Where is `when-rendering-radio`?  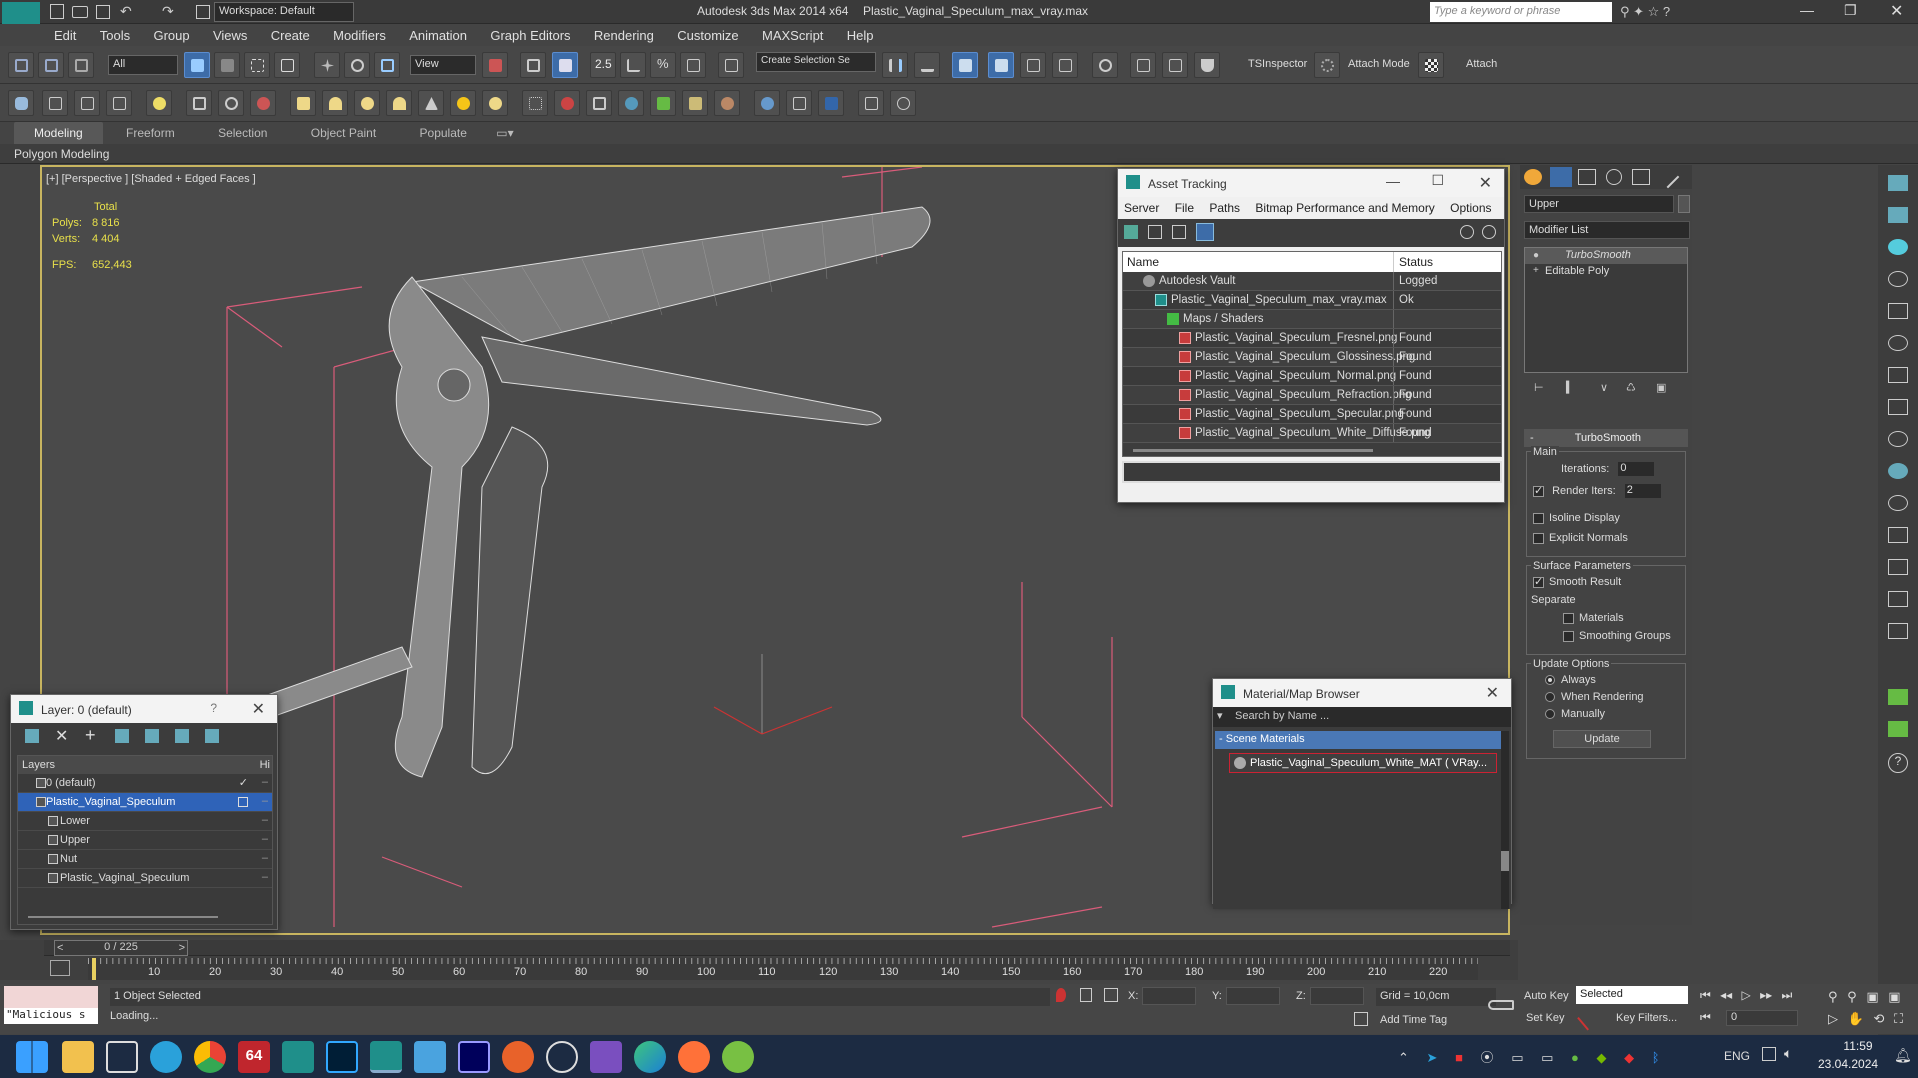
when-rendering-radio is located at coordinates (1550, 697).